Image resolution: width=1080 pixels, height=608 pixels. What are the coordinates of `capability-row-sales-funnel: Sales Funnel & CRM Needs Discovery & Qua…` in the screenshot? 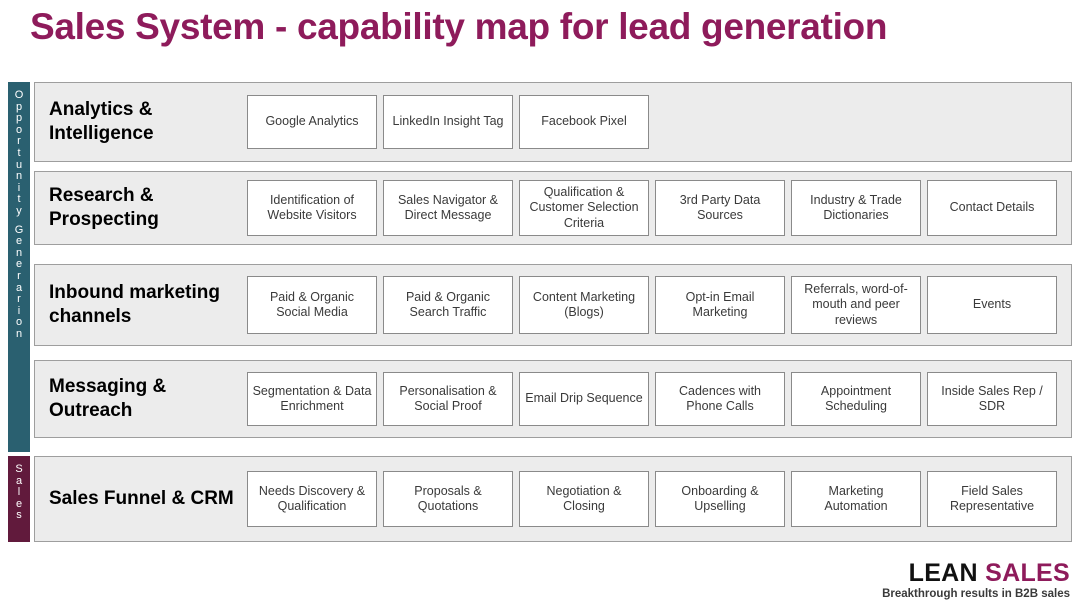 It's located at (553, 499).